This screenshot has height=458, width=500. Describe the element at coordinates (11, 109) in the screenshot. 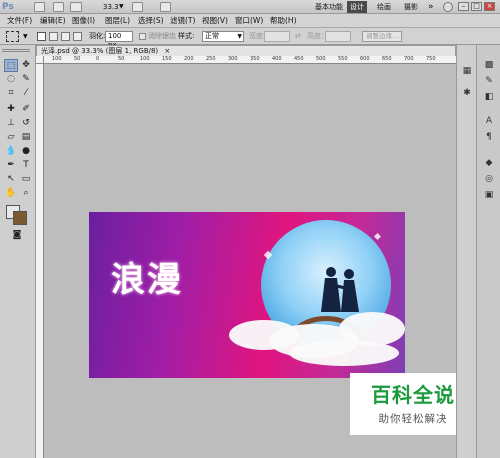

I see `healing-brush-tool-icon: ✚` at that location.